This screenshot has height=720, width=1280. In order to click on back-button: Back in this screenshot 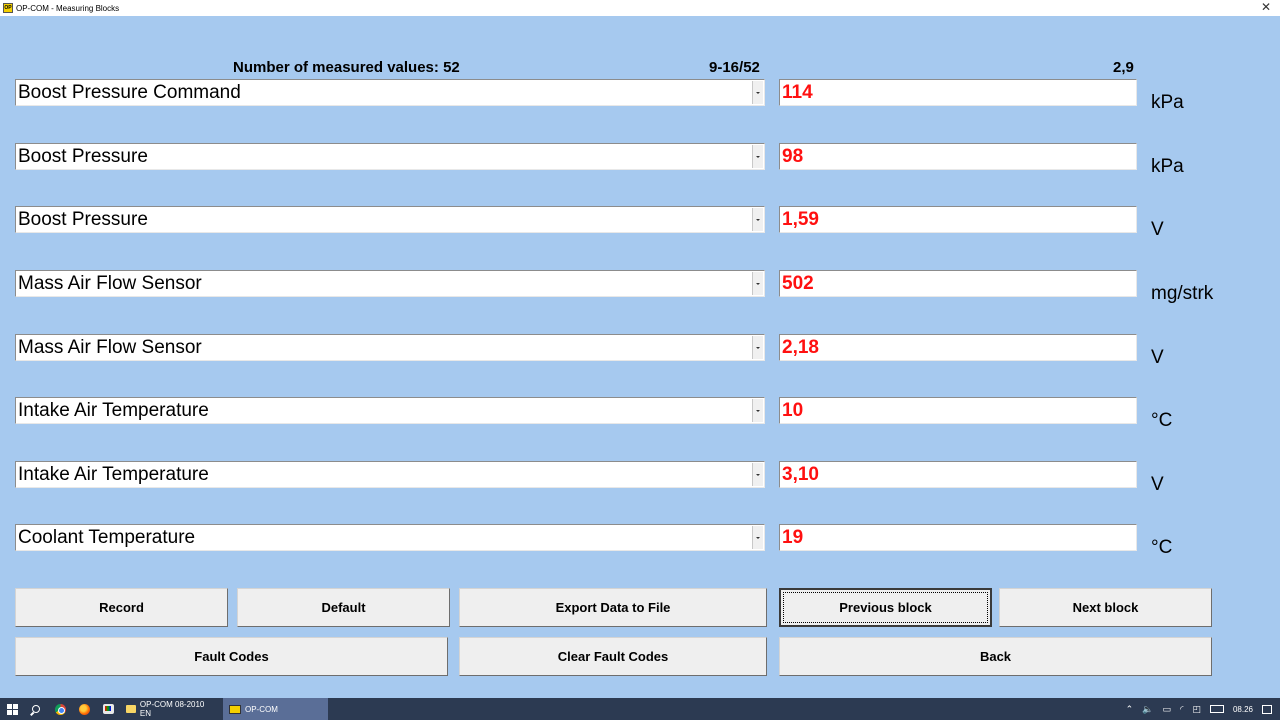, I will do `click(995, 656)`.